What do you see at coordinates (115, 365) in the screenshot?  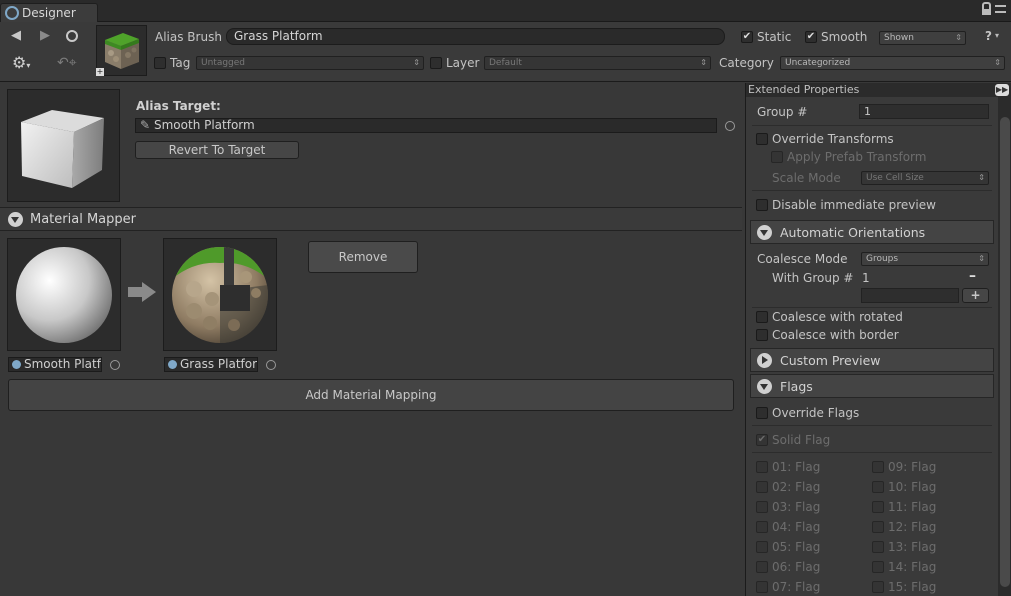 I see `source-material-picker-icon` at bounding box center [115, 365].